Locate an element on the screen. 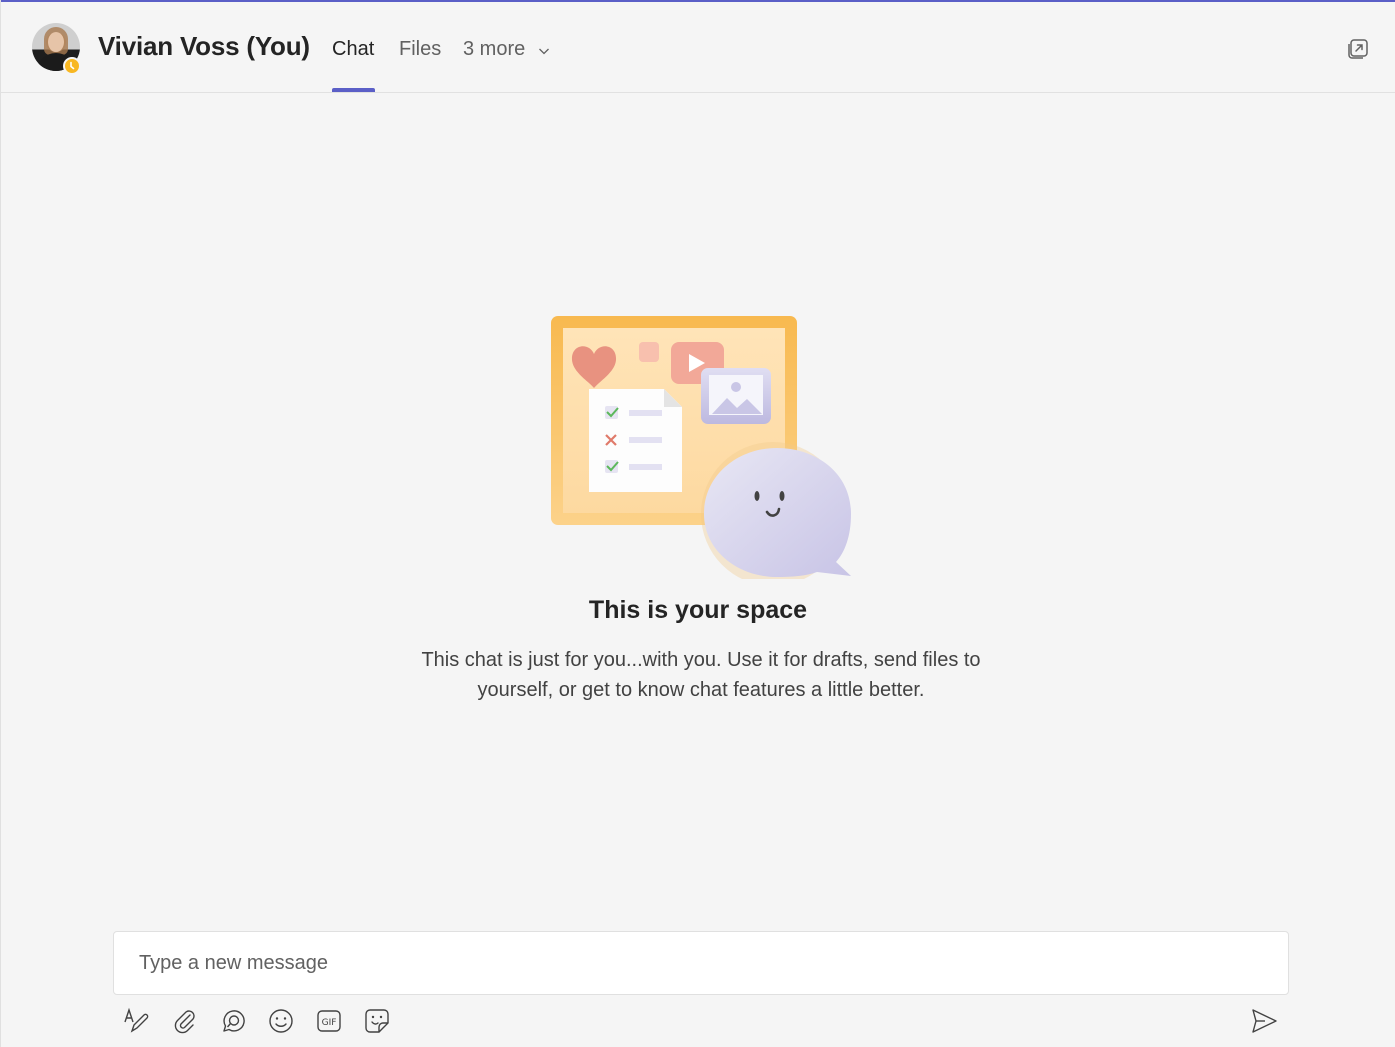 Image resolution: width=1395 pixels, height=1047 pixels. tab-files: Files is located at coordinates (420, 49).